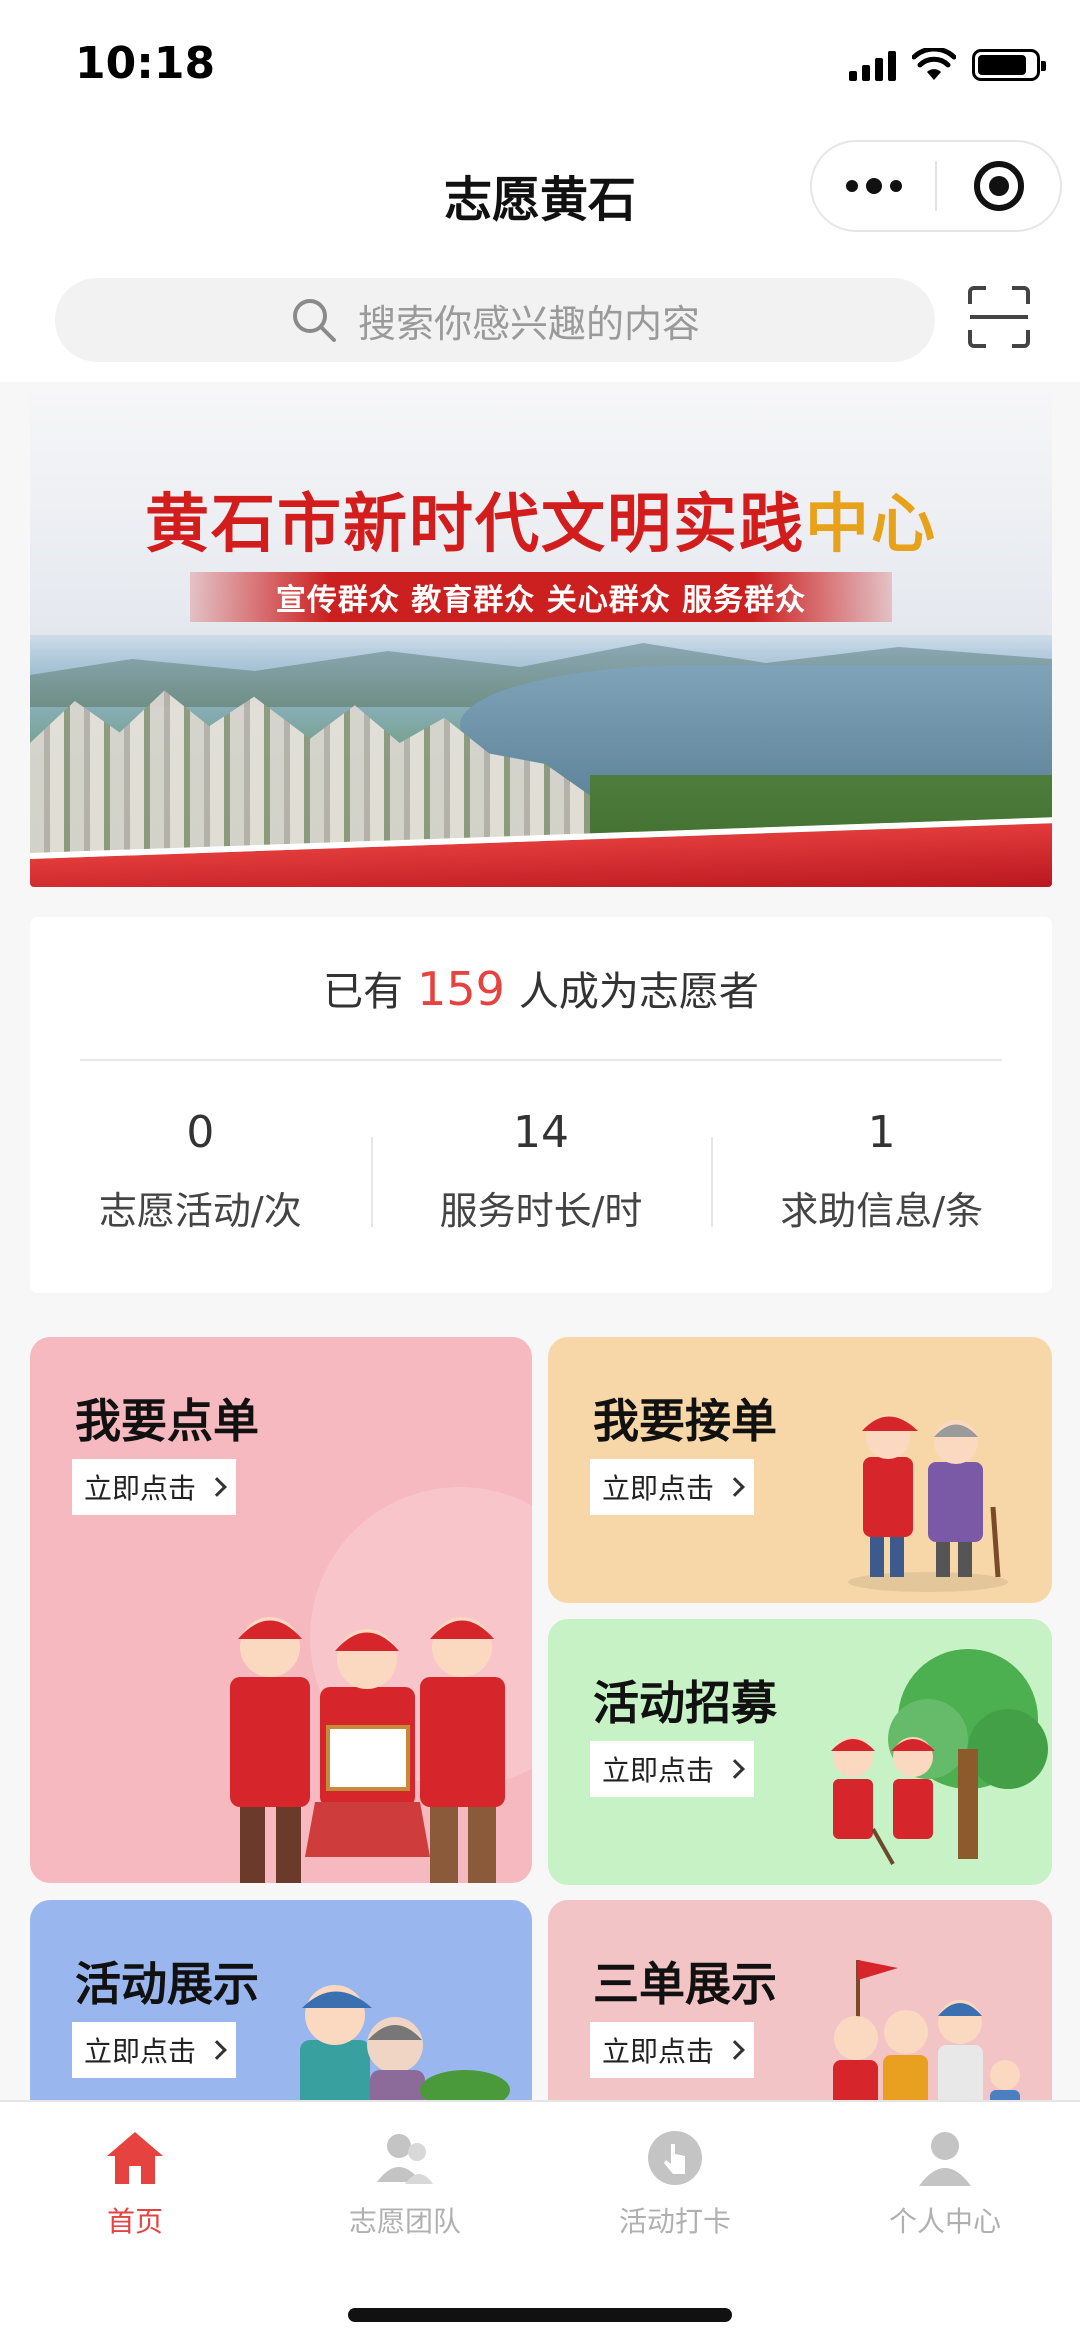 The height and width of the screenshot is (2338, 1080). Describe the element at coordinates (800, 1752) in the screenshot. I see `tile-activity-recruit: 活动招募 立即点击` at that location.